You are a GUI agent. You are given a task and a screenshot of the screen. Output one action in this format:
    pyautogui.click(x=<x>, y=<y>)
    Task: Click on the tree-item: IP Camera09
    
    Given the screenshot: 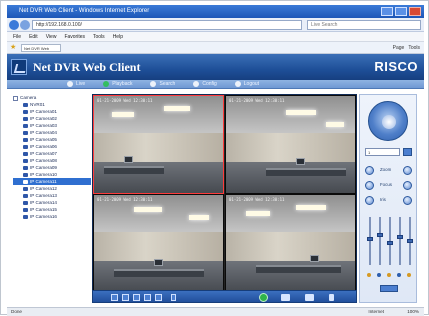 What is the action you would take?
    pyautogui.click(x=52, y=167)
    